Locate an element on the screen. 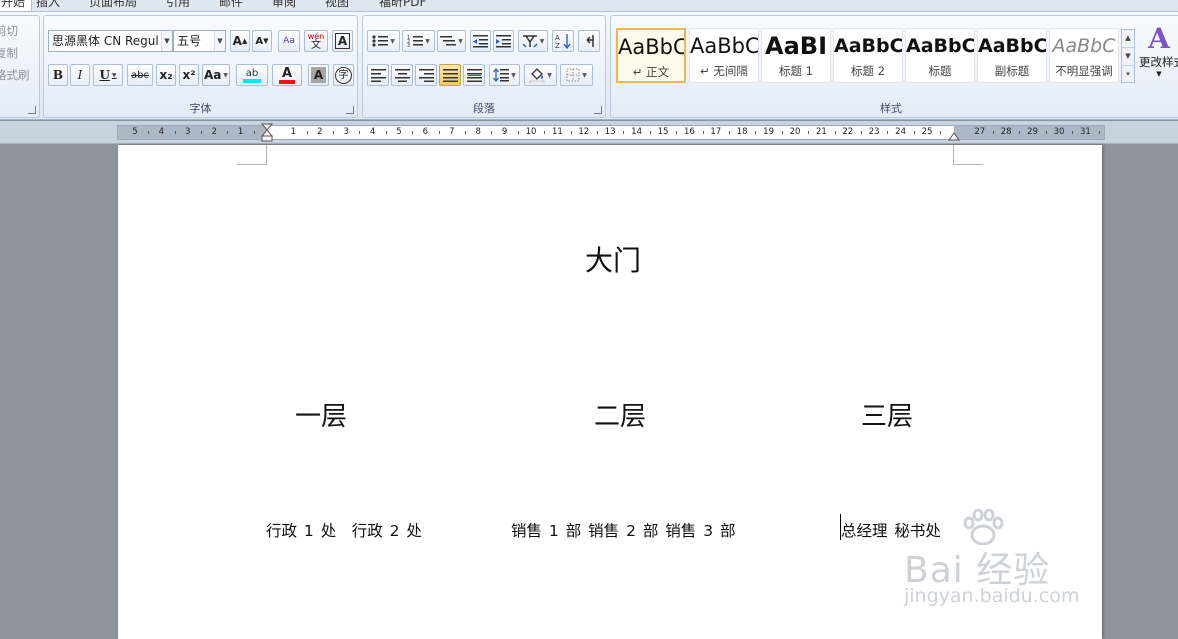  format-painter-button: 格式刷 is located at coordinates (15, 75).